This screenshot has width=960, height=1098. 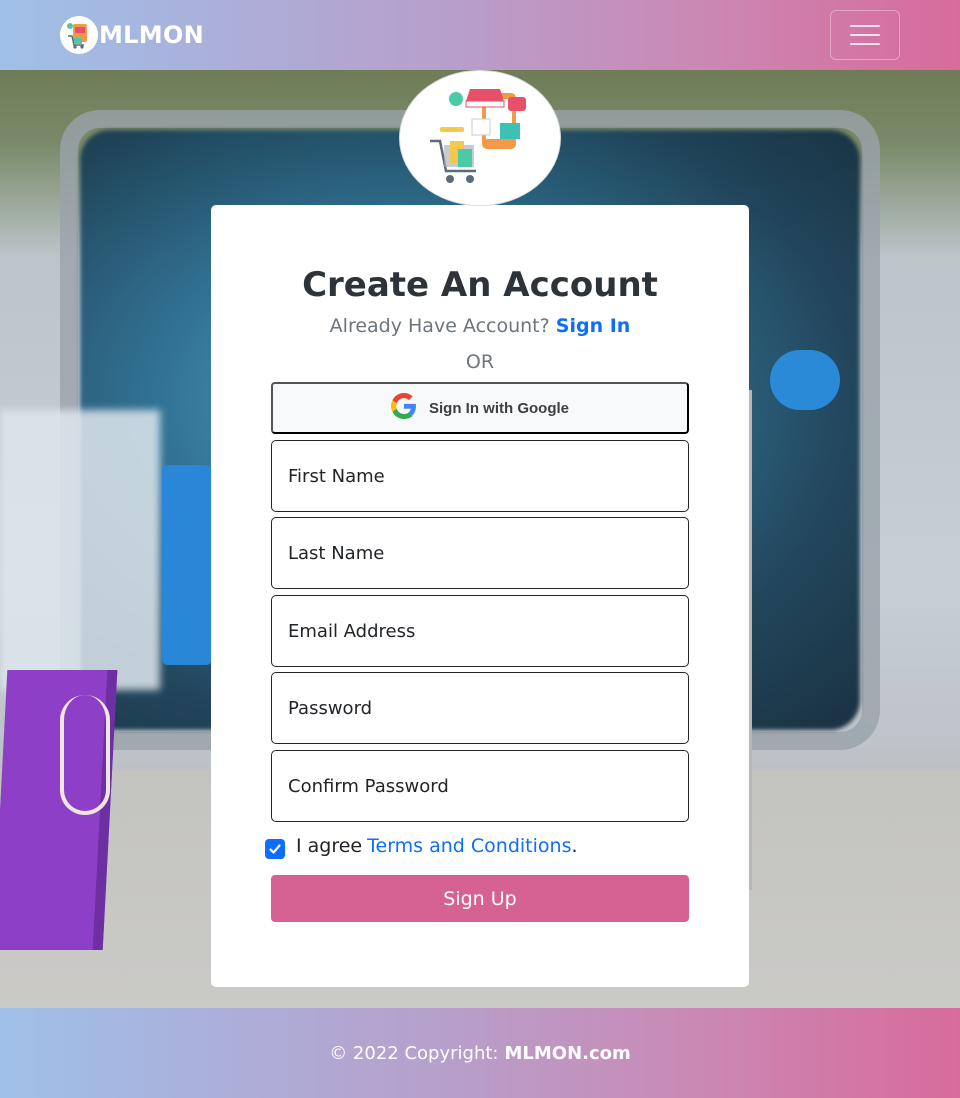 What do you see at coordinates (480, 786) in the screenshot?
I see `confirm-password-field` at bounding box center [480, 786].